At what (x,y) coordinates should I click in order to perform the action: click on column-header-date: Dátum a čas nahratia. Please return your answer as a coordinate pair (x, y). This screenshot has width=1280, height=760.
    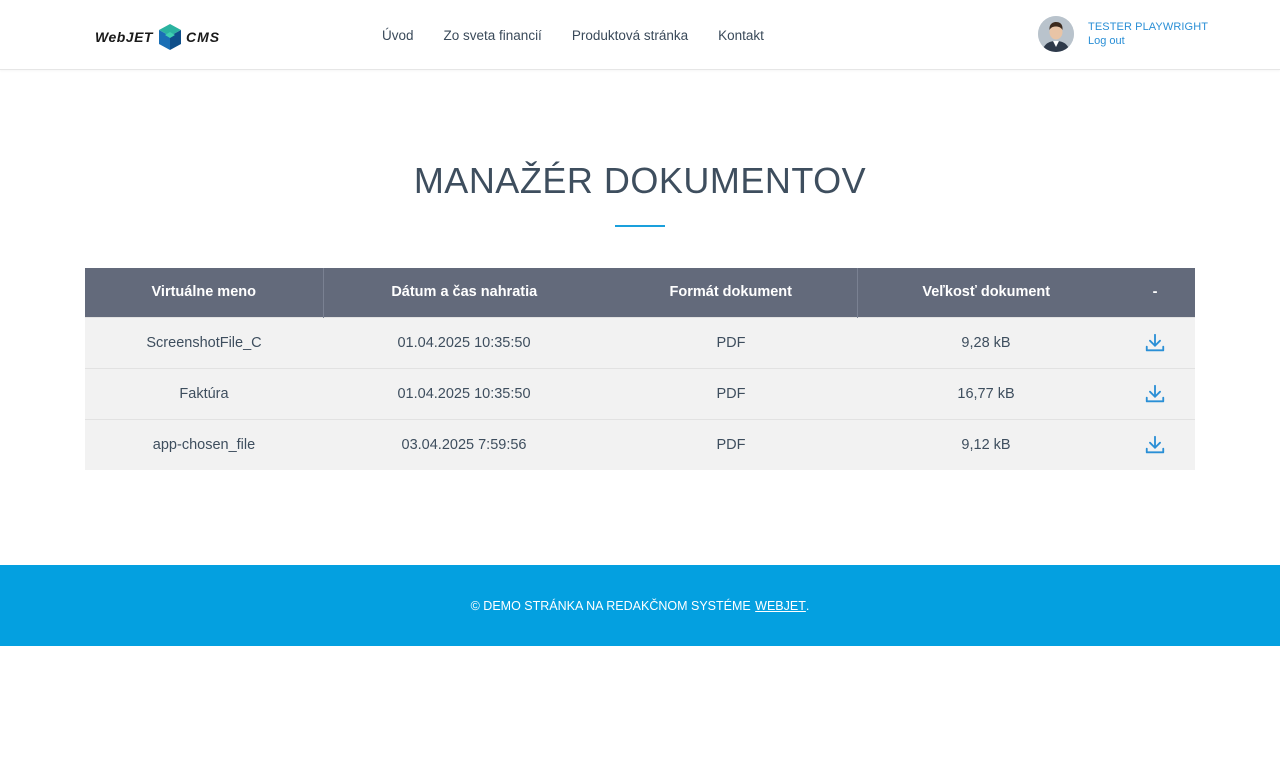
    Looking at the image, I should click on (464, 292).